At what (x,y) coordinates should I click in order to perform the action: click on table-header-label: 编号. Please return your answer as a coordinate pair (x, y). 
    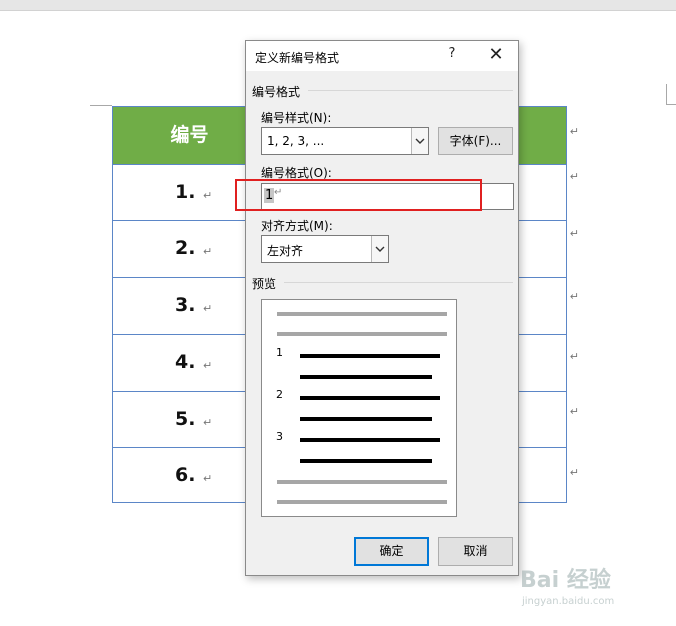
    Looking at the image, I should click on (189, 135).